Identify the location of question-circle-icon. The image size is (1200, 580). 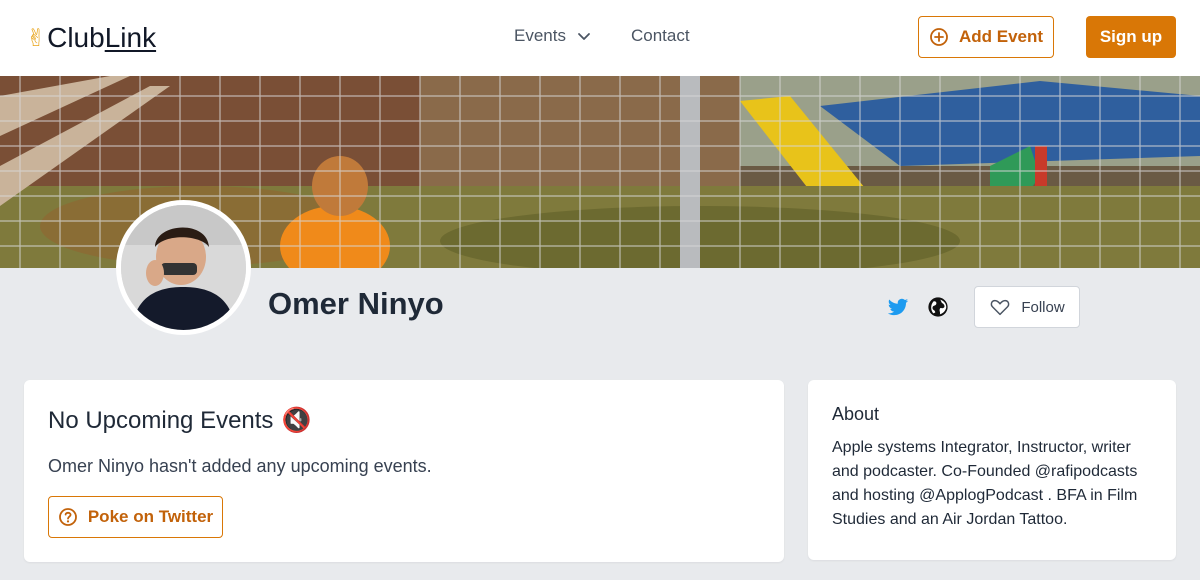
(67, 517).